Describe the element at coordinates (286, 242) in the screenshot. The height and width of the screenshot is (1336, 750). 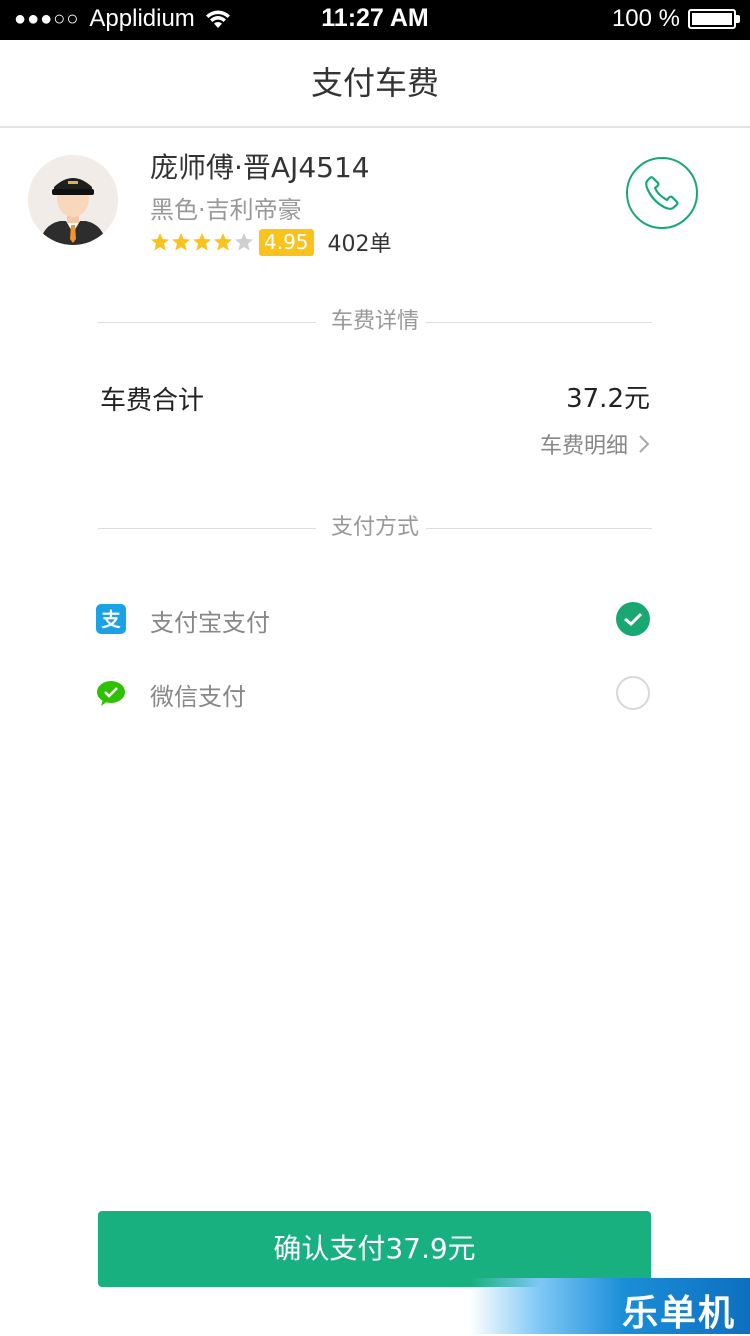
I see `rating-badge: 4.95` at that location.